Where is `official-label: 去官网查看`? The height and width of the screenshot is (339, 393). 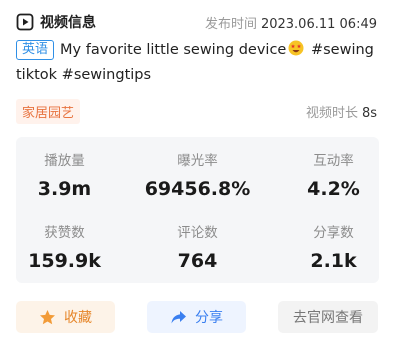 official-label: 去官网查看 is located at coordinates (328, 318).